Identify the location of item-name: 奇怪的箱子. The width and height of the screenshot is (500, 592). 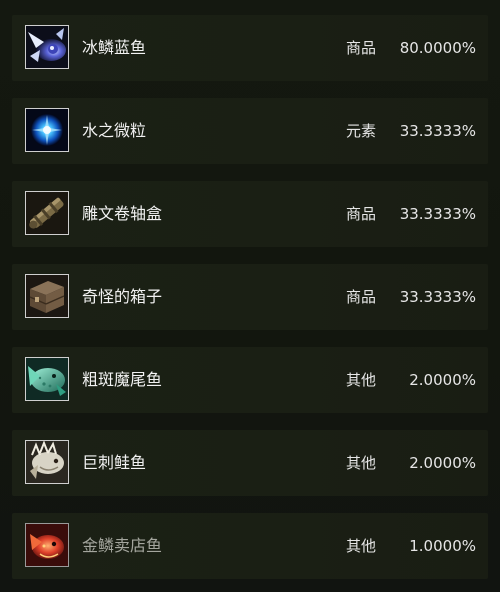
(122, 296).